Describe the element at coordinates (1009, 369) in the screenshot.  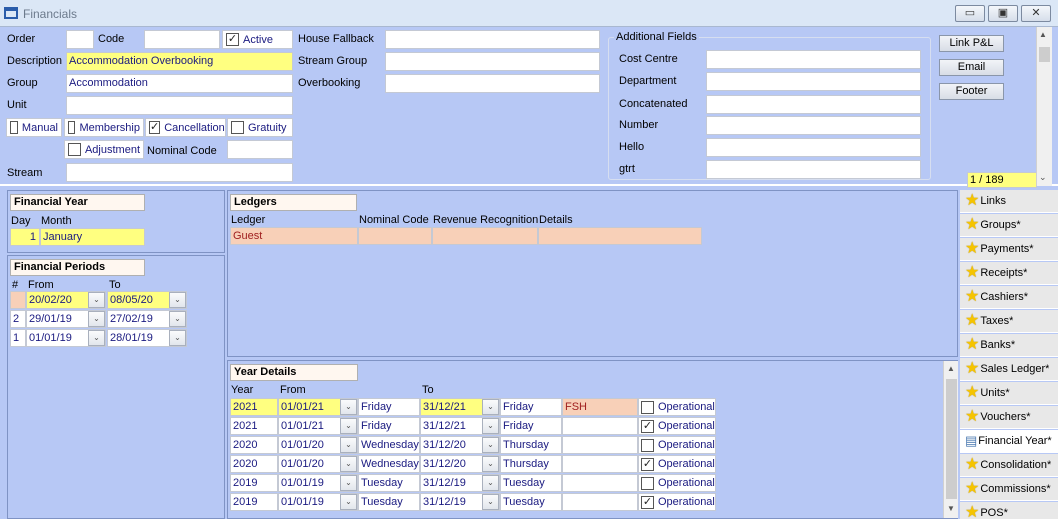
I see `tab-sales-ledger: ★ Sales Ledger*` at that location.